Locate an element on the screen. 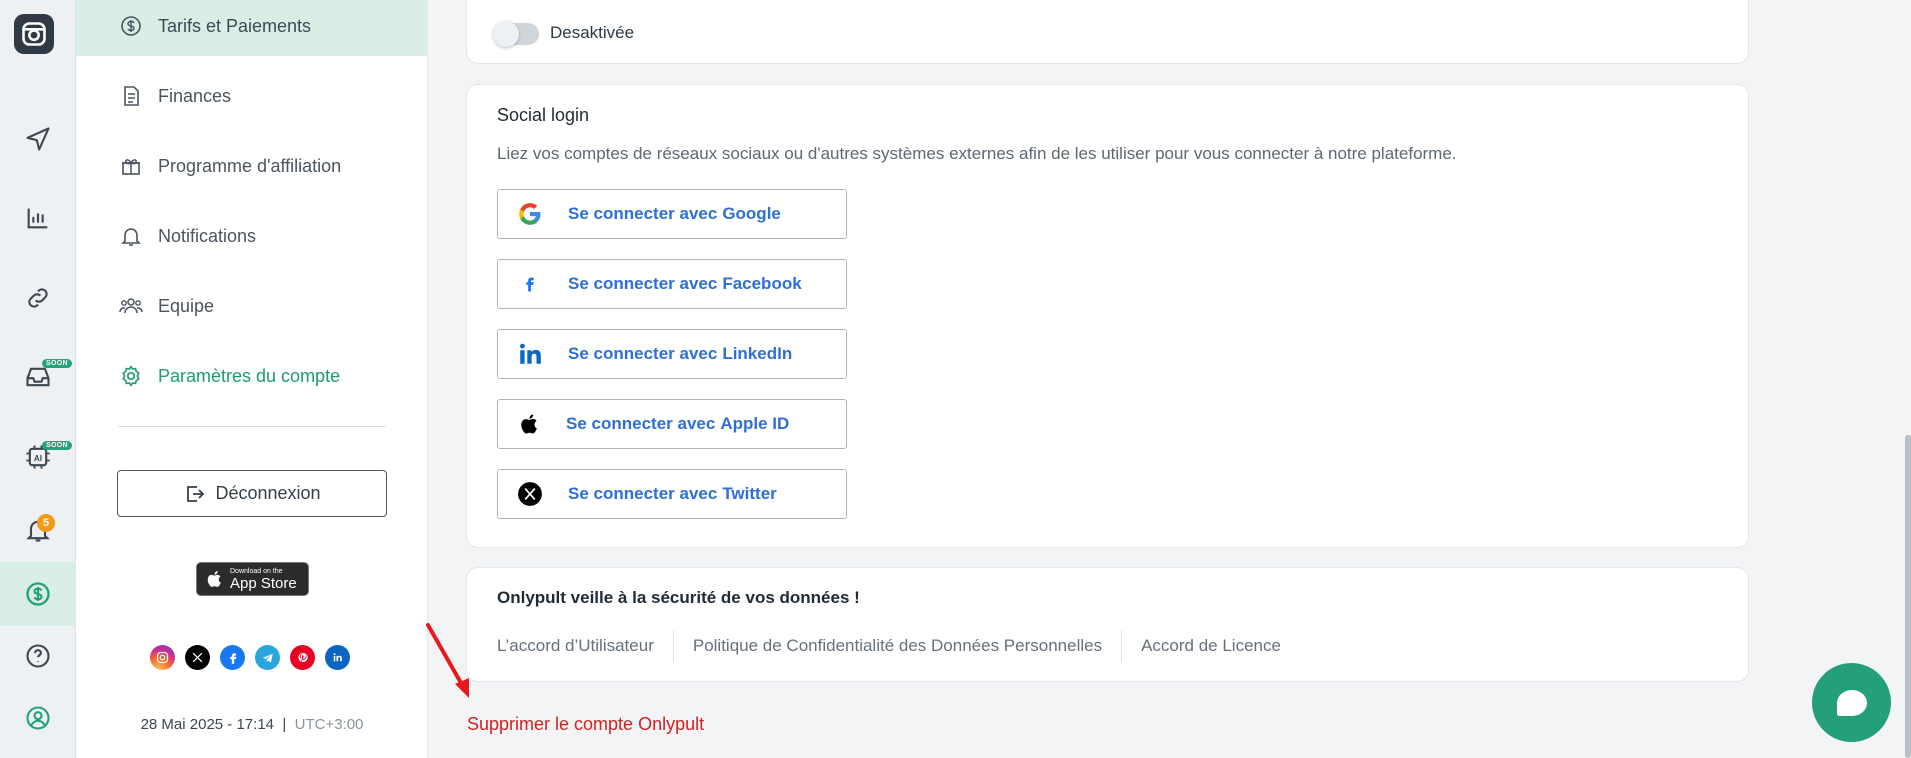 The height and width of the screenshot is (758, 1911). timezone-value: UTC+3:00 is located at coordinates (329, 724).